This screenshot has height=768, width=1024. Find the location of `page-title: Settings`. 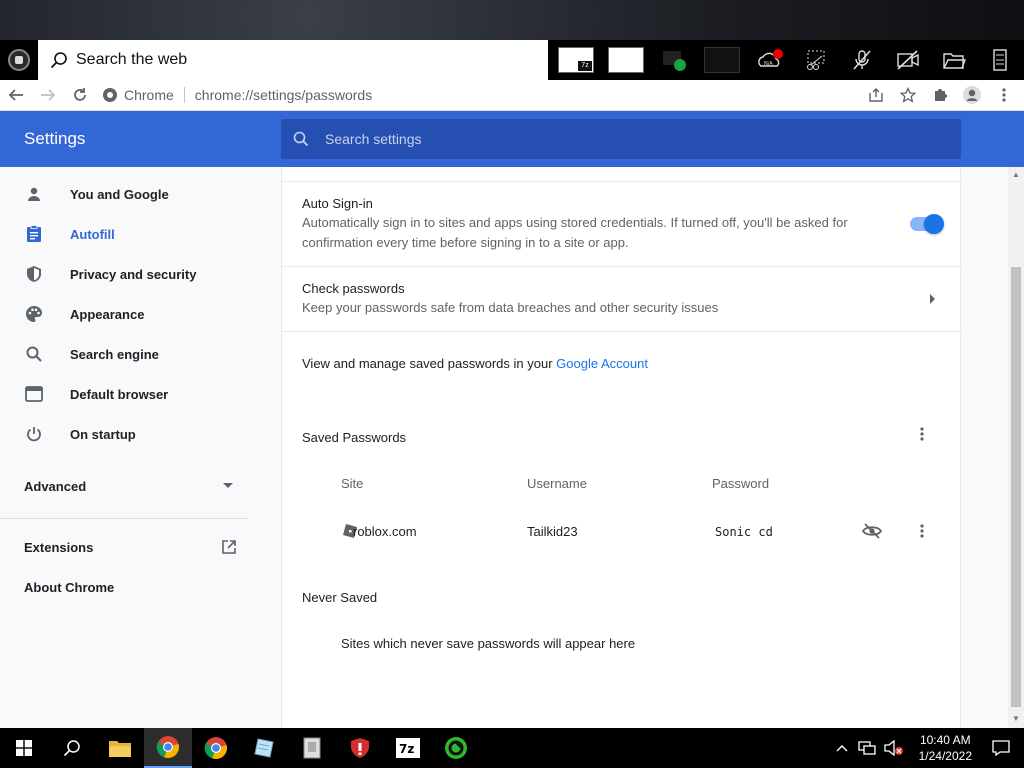

page-title: Settings is located at coordinates (55, 138).